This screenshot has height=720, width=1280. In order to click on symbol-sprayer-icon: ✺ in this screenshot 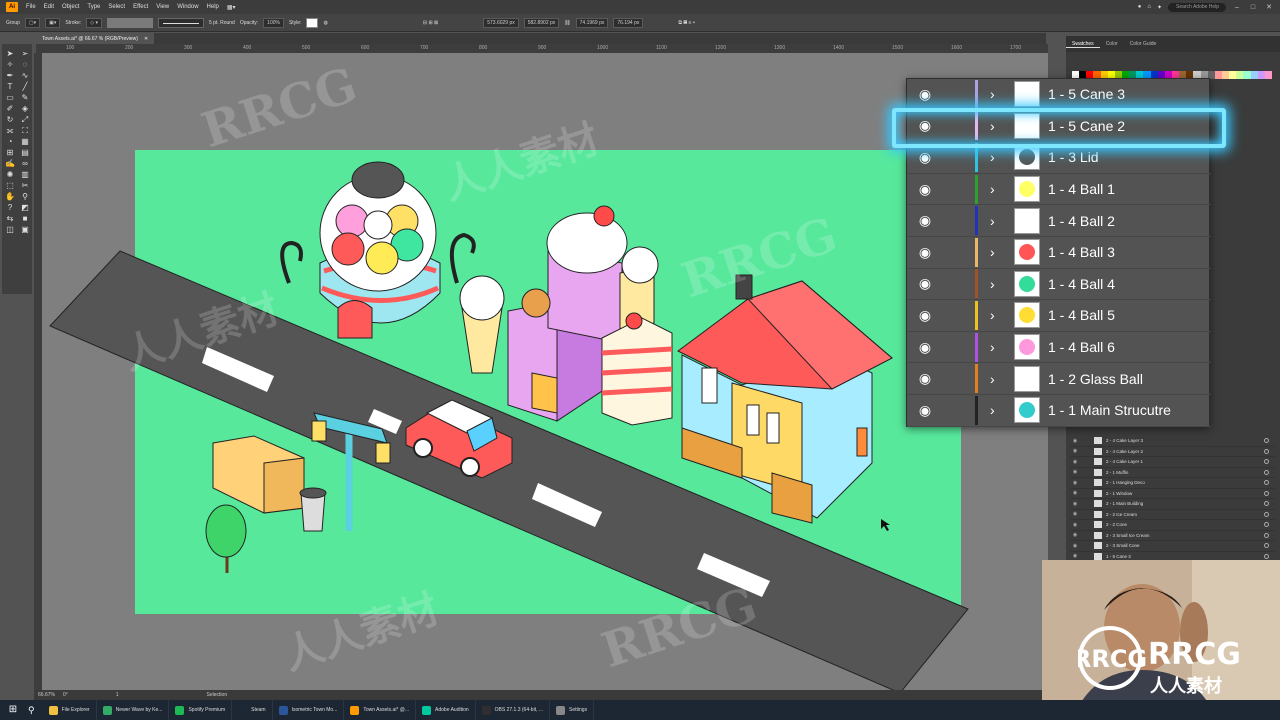, I will do `click(10, 174)`.